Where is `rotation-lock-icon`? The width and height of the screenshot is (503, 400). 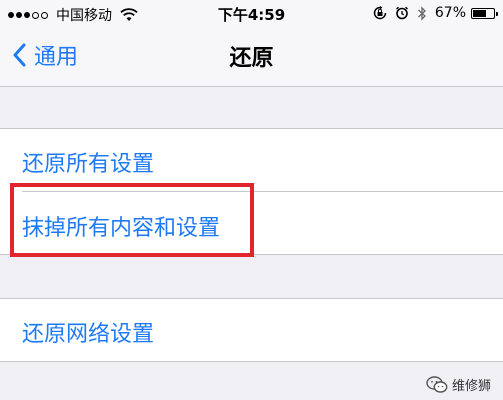
rotation-lock-icon is located at coordinates (380, 13).